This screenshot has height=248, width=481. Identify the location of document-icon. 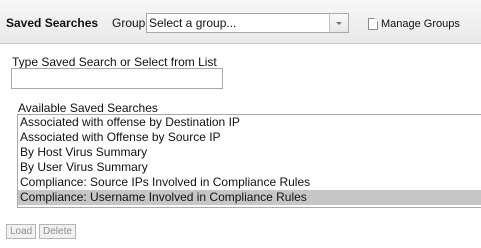
(373, 24).